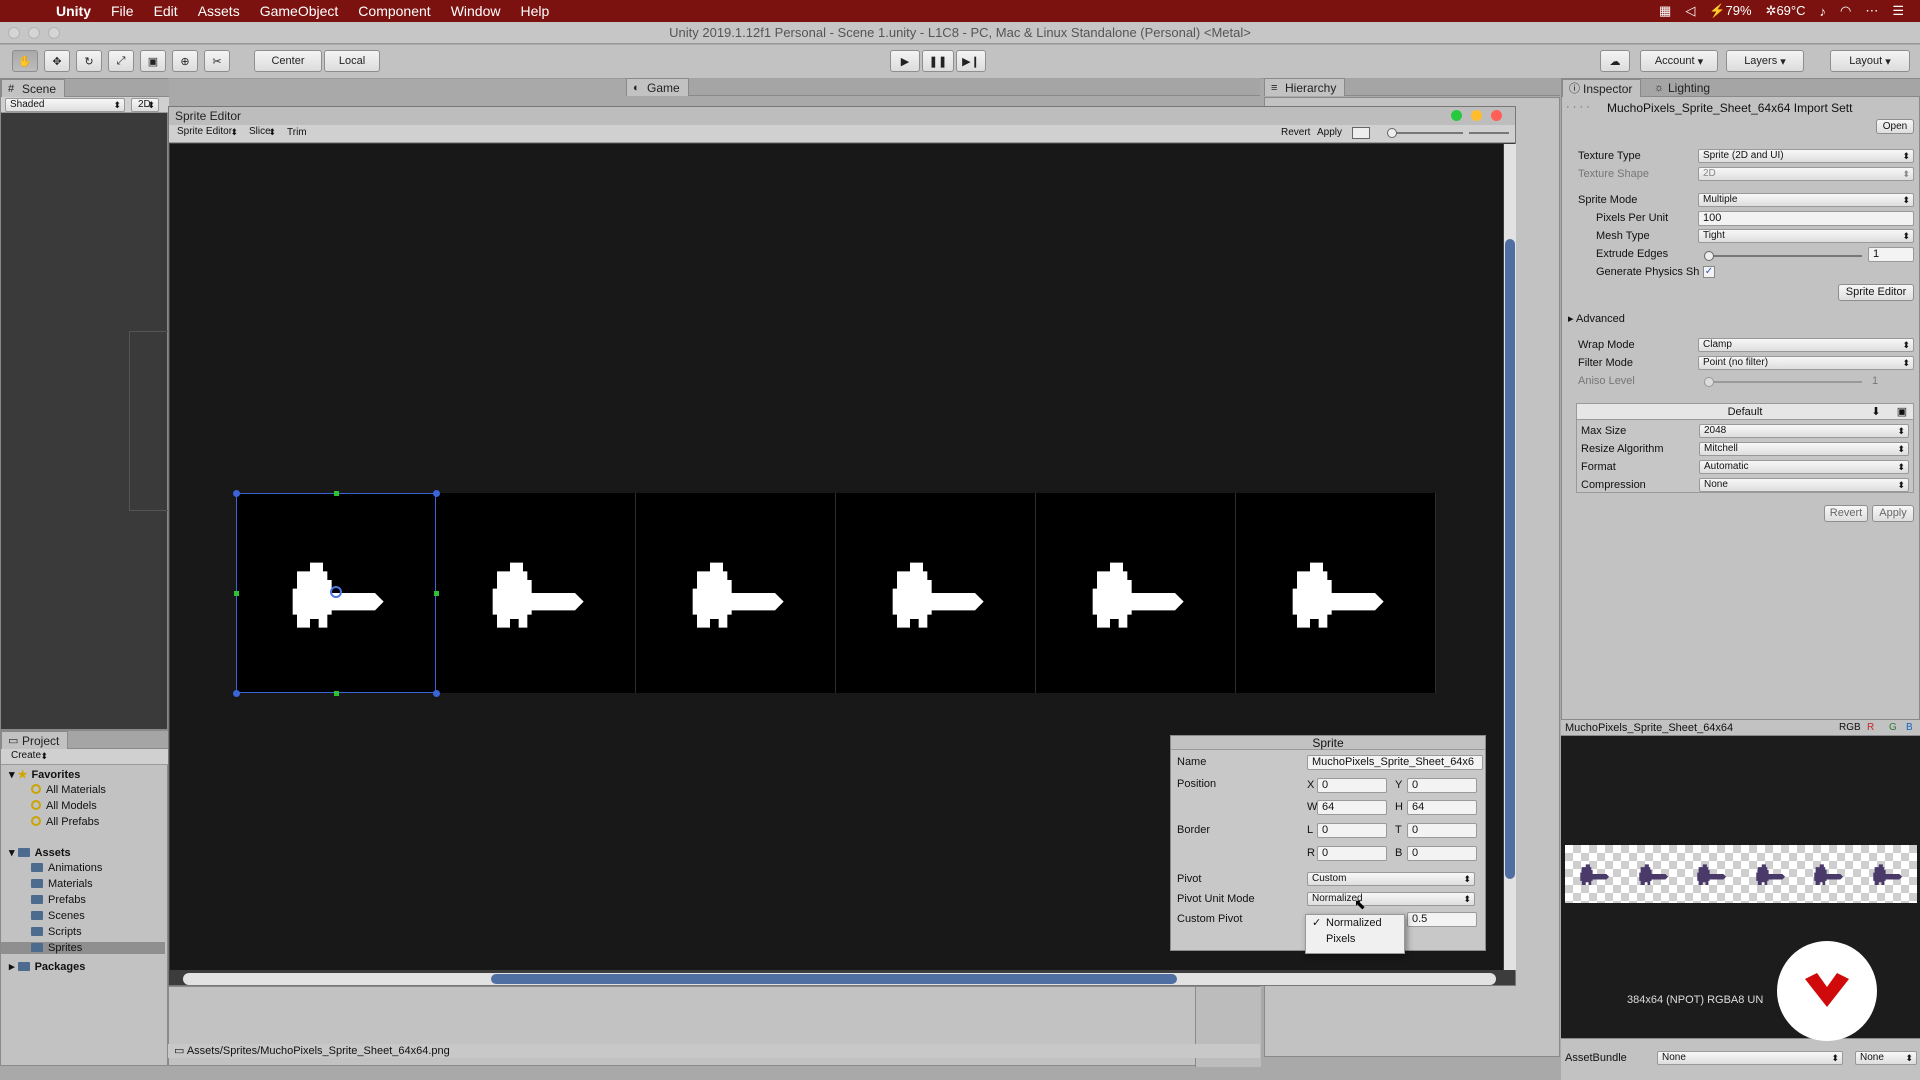 This screenshot has width=1920, height=1080. What do you see at coordinates (1709, 272) in the screenshot?
I see `generate-physics-checkbox: ✓` at bounding box center [1709, 272].